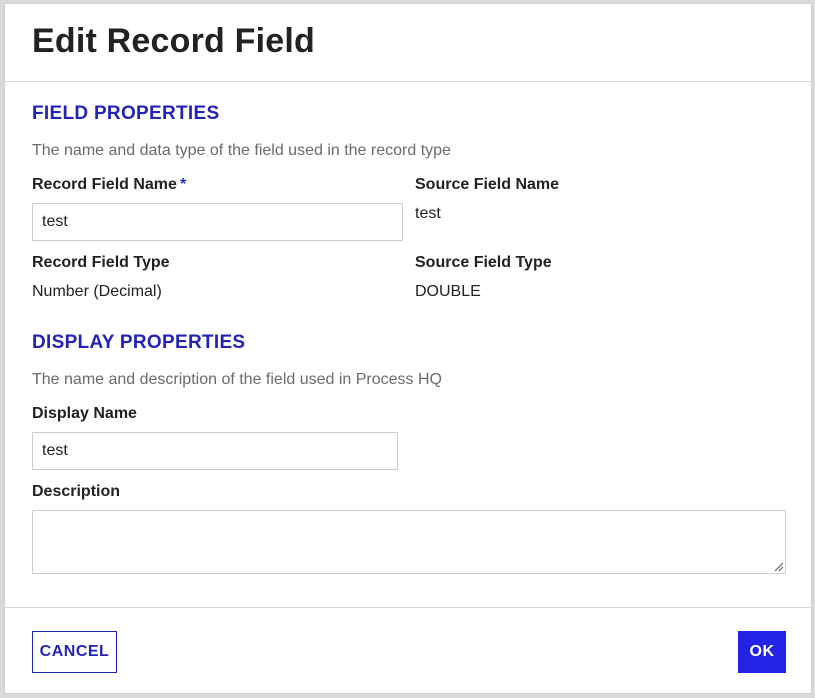 The image size is (815, 698). Describe the element at coordinates (74, 652) in the screenshot. I see `cancel-button: CANCEL` at that location.